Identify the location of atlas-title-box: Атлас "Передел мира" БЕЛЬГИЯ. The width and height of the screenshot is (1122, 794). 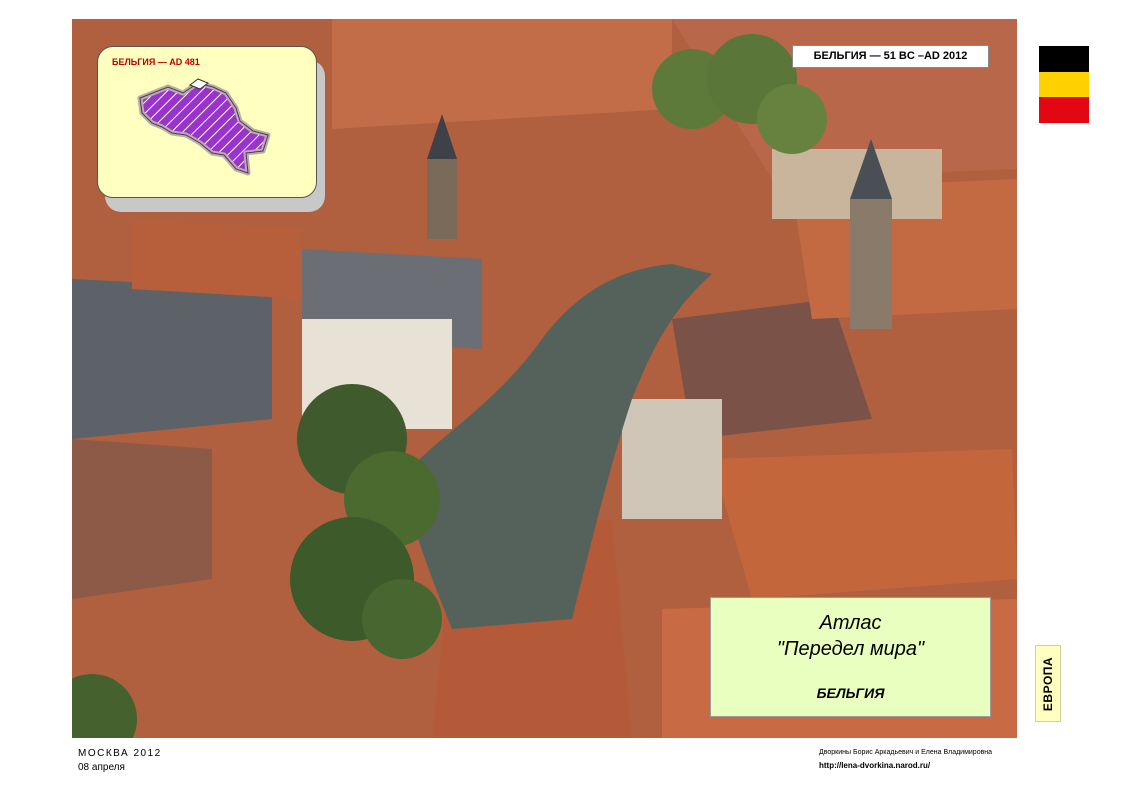
(850, 657).